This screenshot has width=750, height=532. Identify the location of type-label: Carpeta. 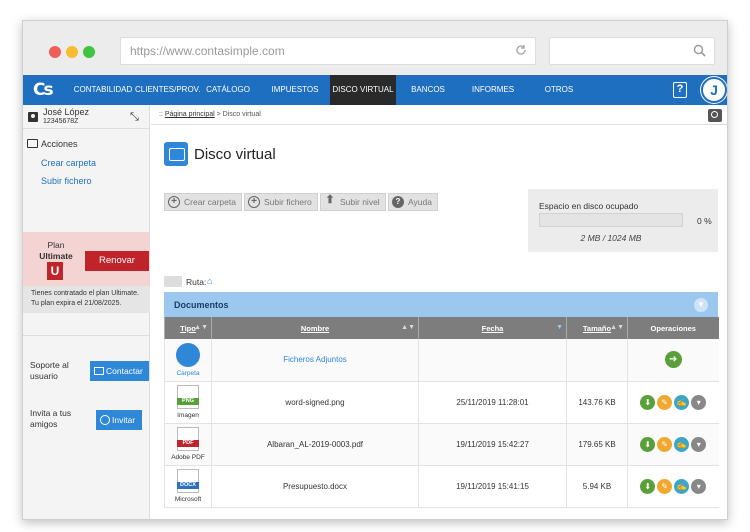
(188, 373).